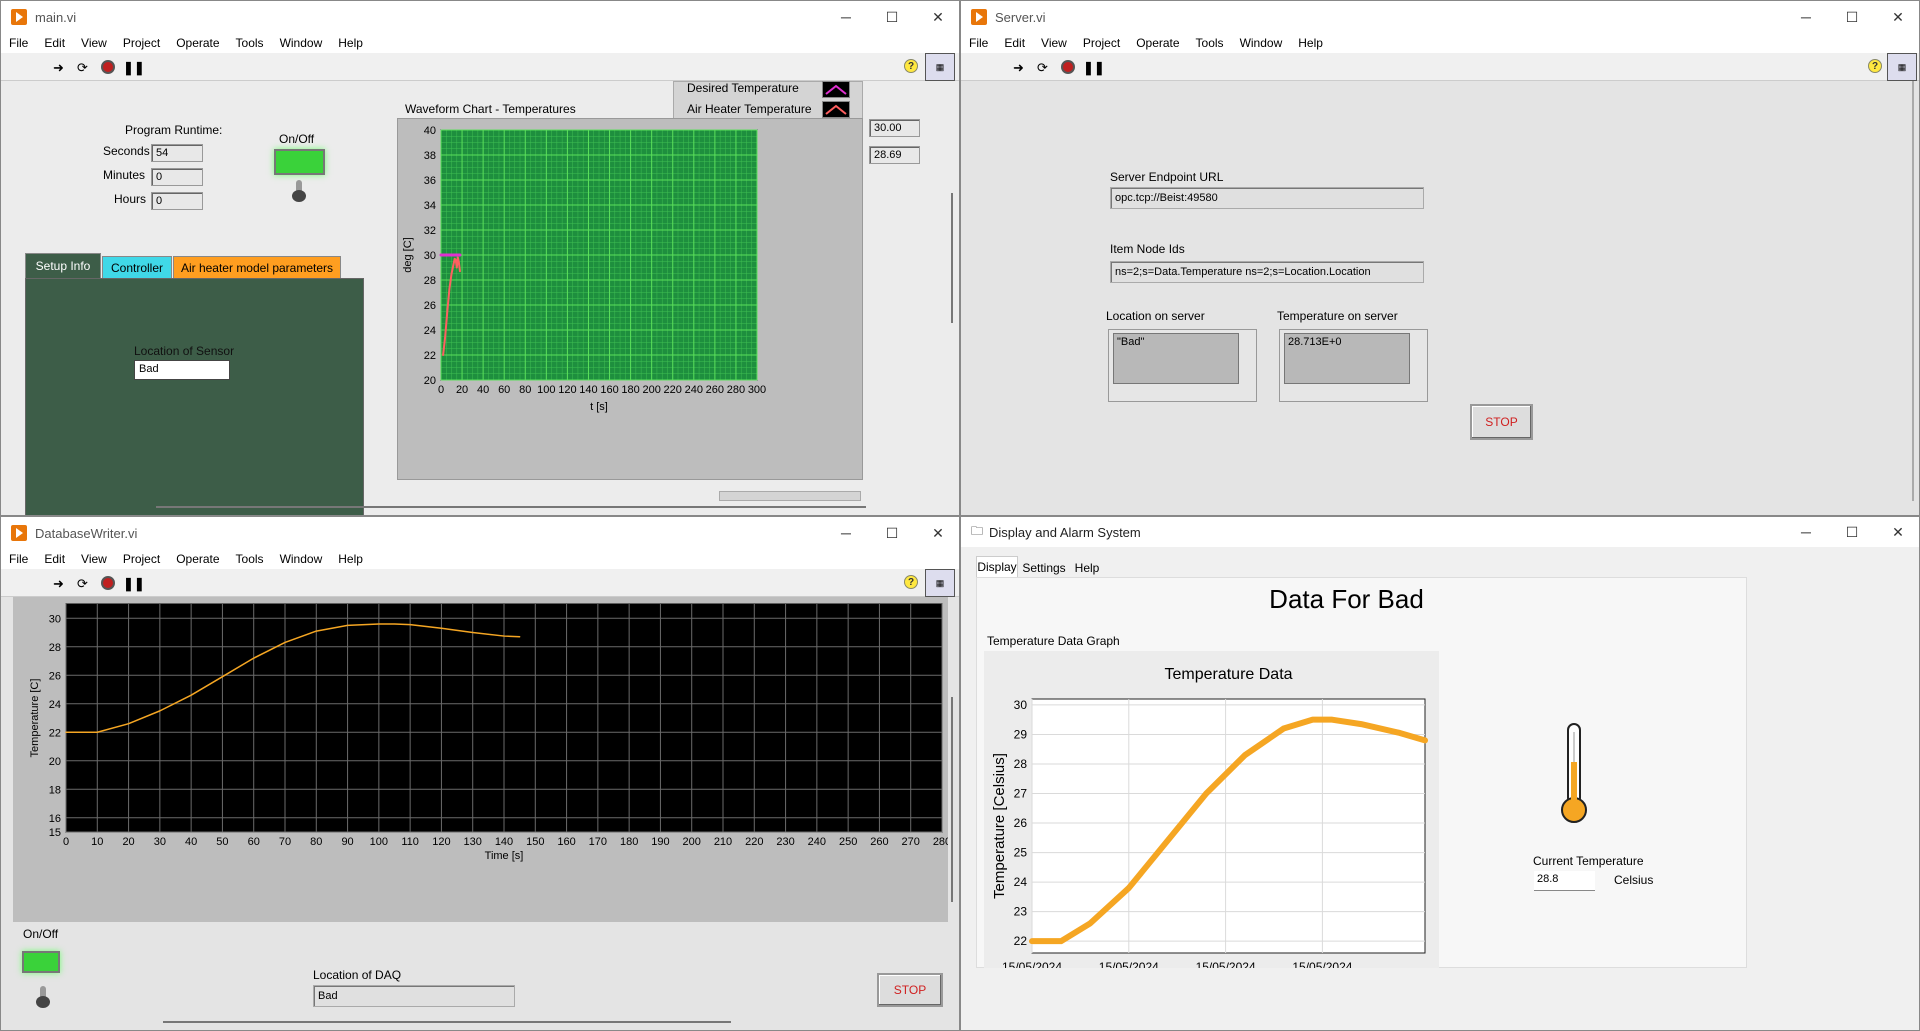 The image size is (1920, 1031). Describe the element at coordinates (1021, 853) in the screenshot. I see `y-tick-label: 25` at that location.